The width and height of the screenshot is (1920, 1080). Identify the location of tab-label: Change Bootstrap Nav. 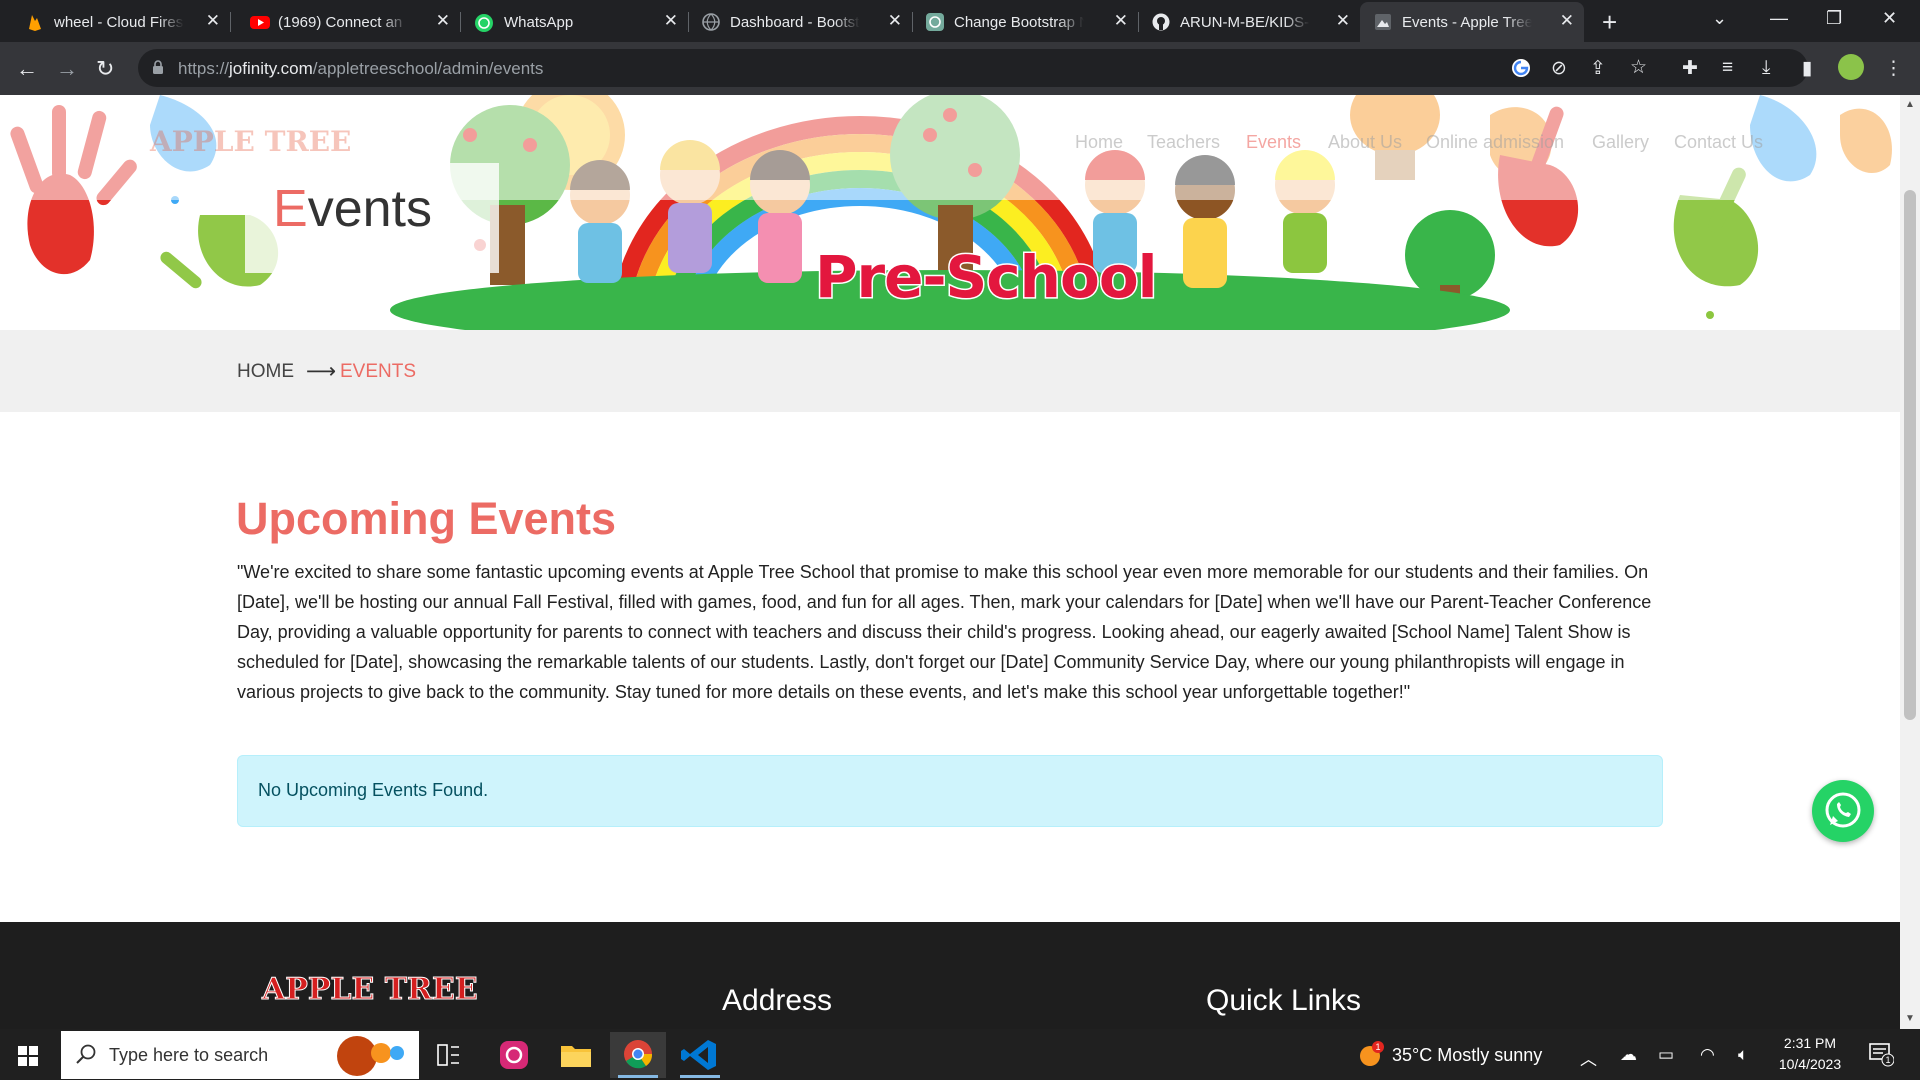
(1019, 22).